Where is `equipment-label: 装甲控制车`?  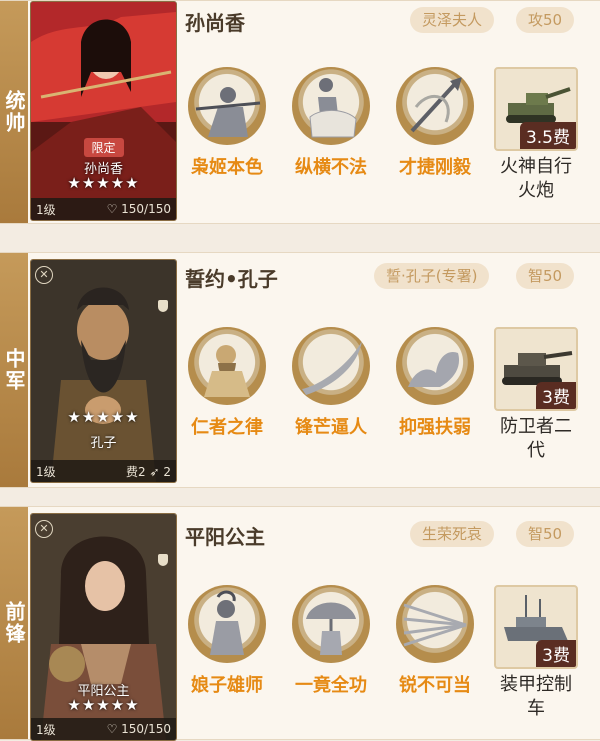 equipment-label: 装甲控制车 is located at coordinates (536, 696).